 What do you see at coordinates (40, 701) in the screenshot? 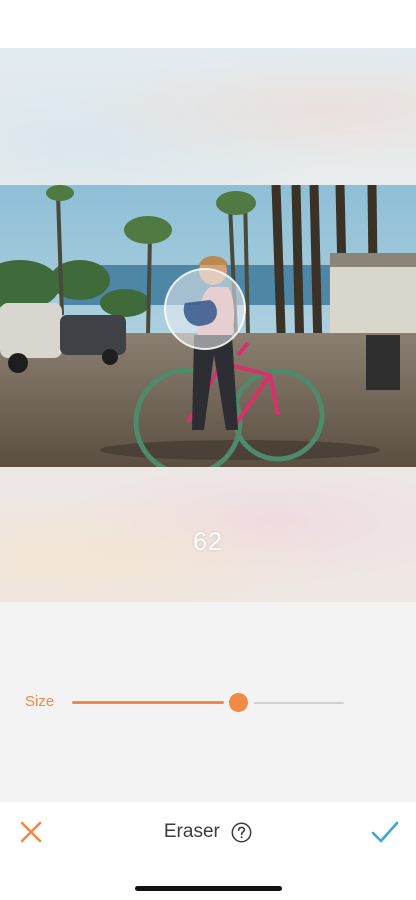
I see `size-label: Size` at bounding box center [40, 701].